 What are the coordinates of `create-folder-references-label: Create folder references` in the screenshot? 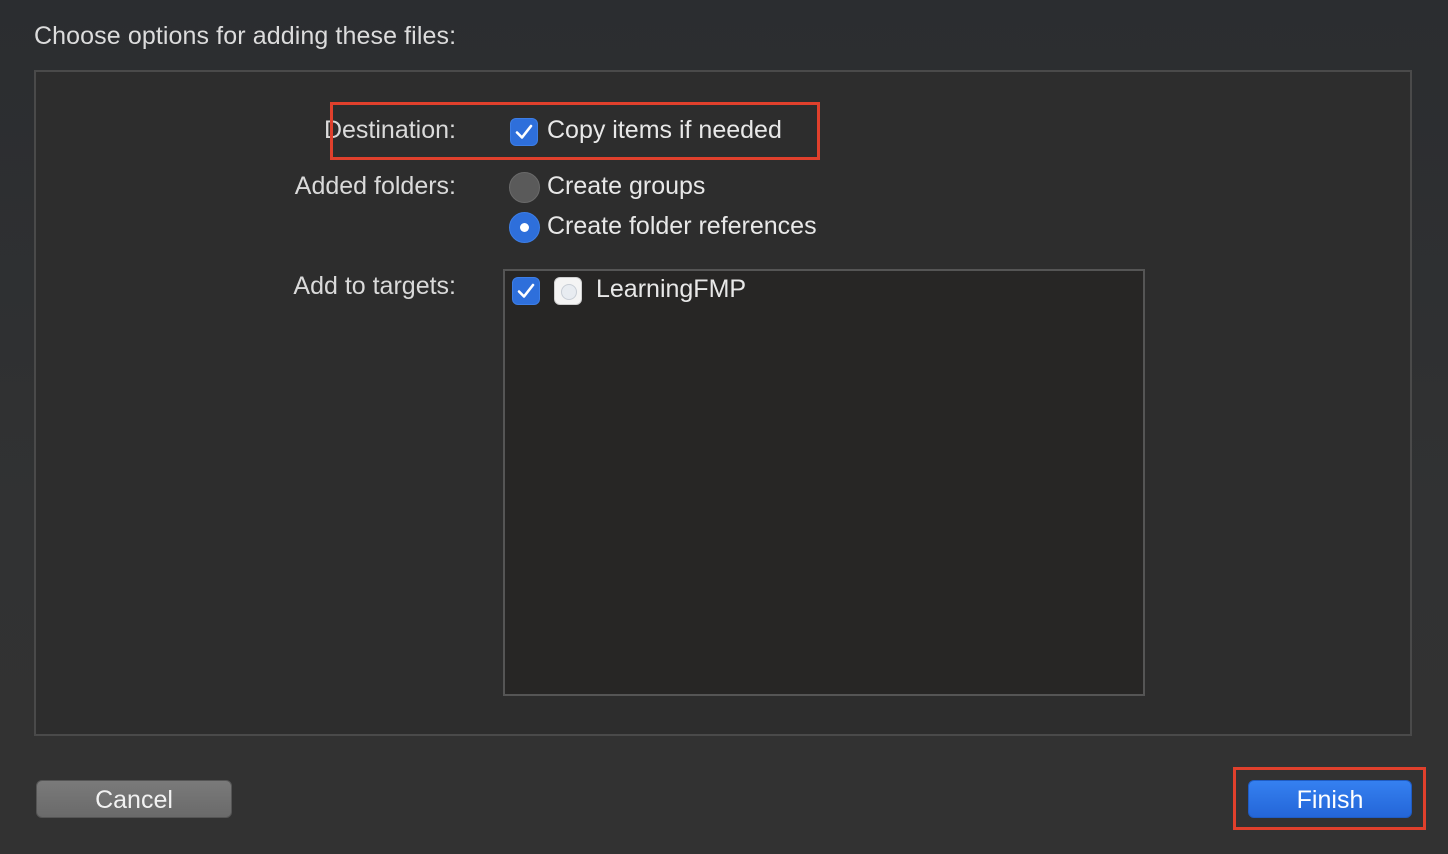 It's located at (682, 226).